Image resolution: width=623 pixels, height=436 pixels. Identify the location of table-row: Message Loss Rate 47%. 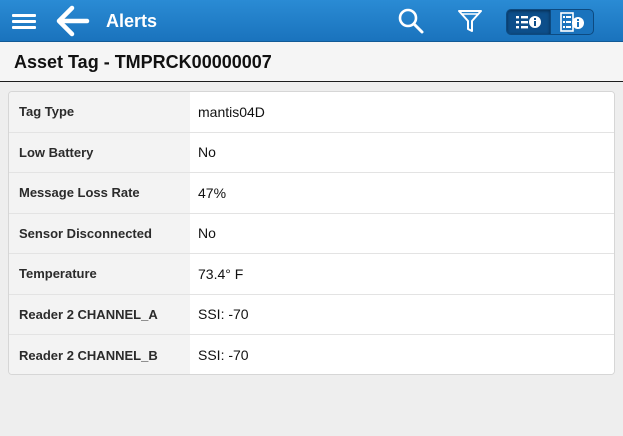
(311, 193).